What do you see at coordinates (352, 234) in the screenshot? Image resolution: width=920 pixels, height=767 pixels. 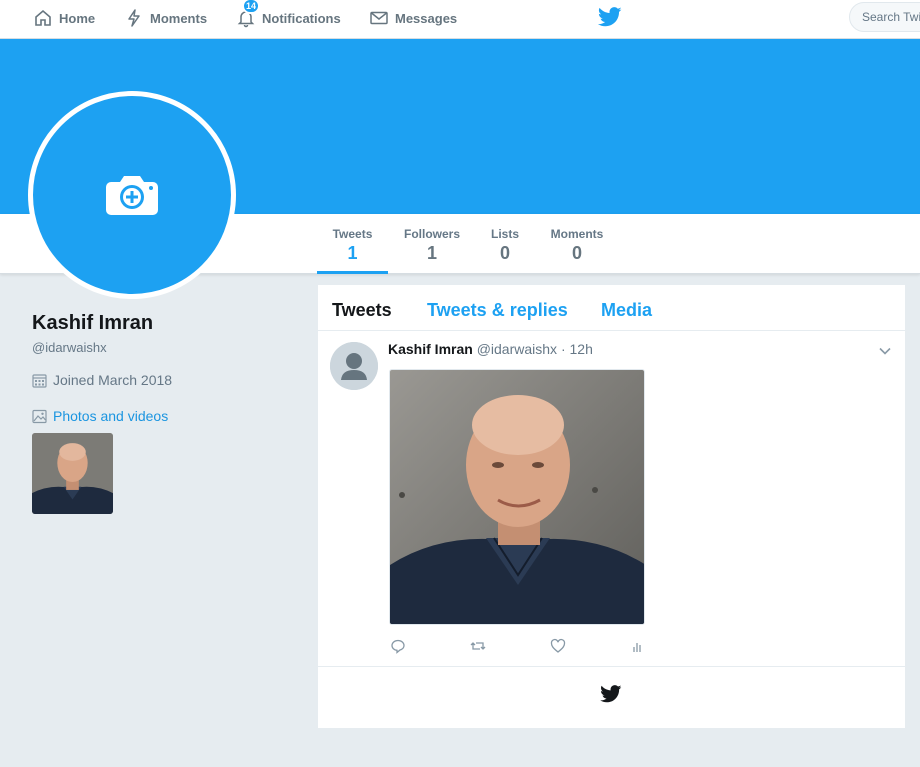 I see `stat-label: Tweets` at bounding box center [352, 234].